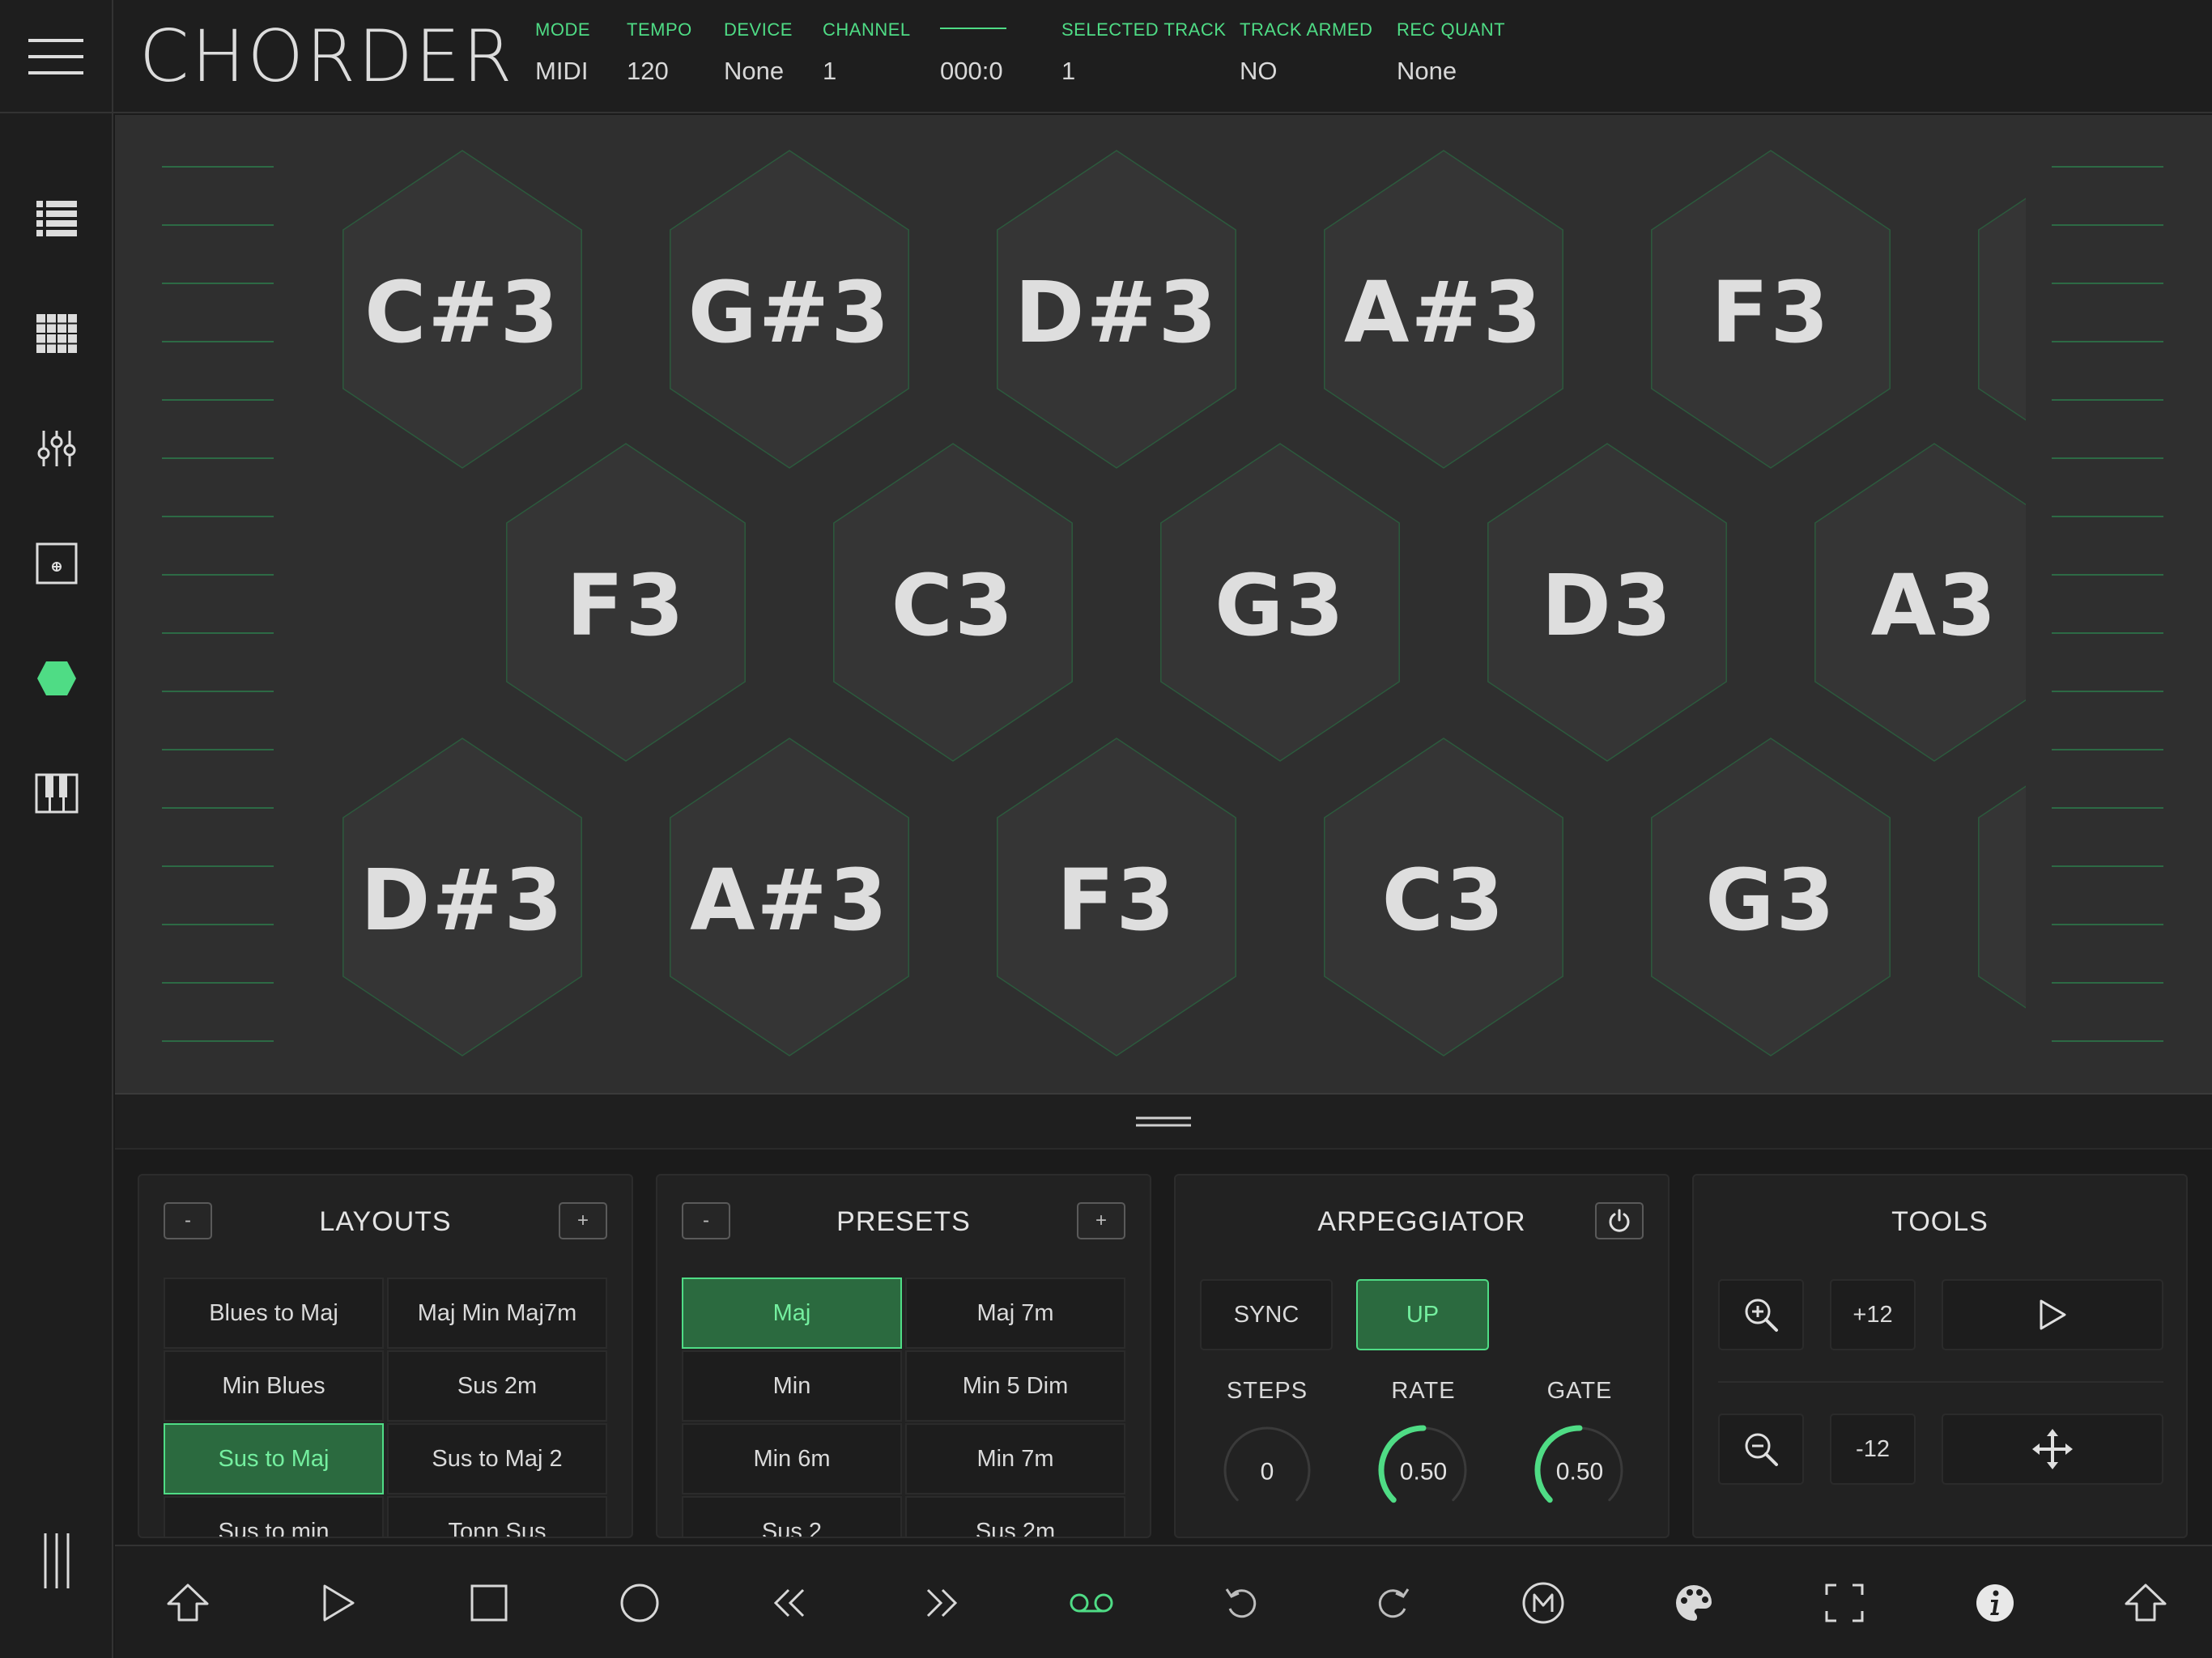  What do you see at coordinates (489, 1603) in the screenshot?
I see `stop-button` at bounding box center [489, 1603].